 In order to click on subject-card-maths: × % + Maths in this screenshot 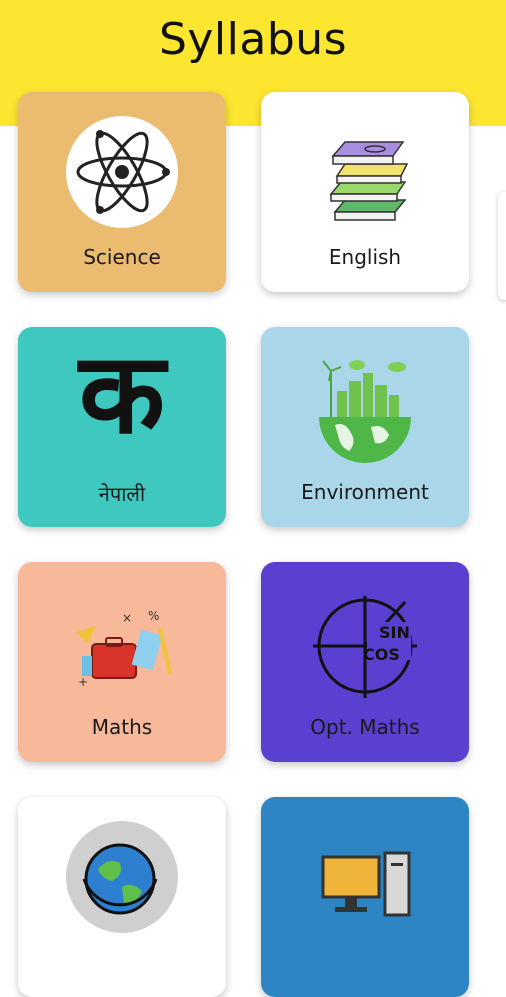, I will do `click(122, 662)`.